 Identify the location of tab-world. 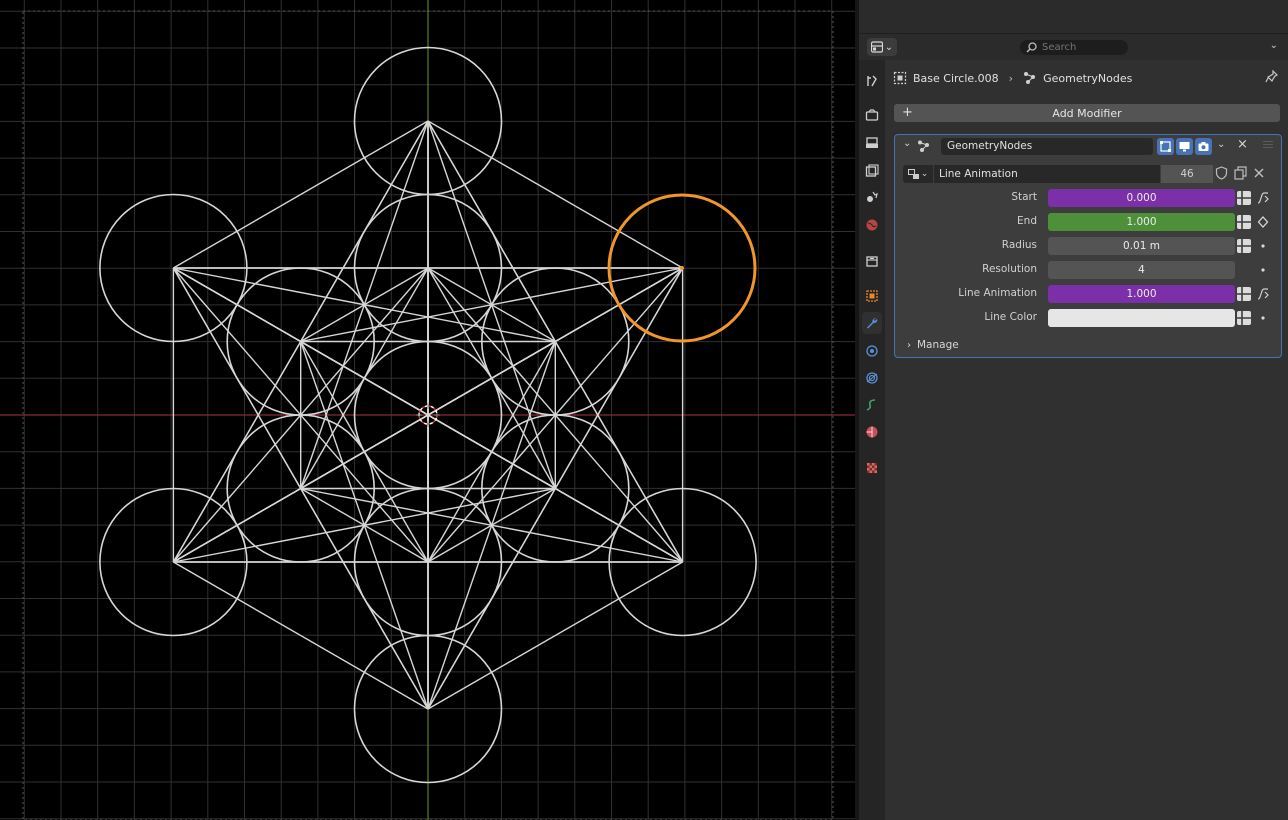
(872, 225).